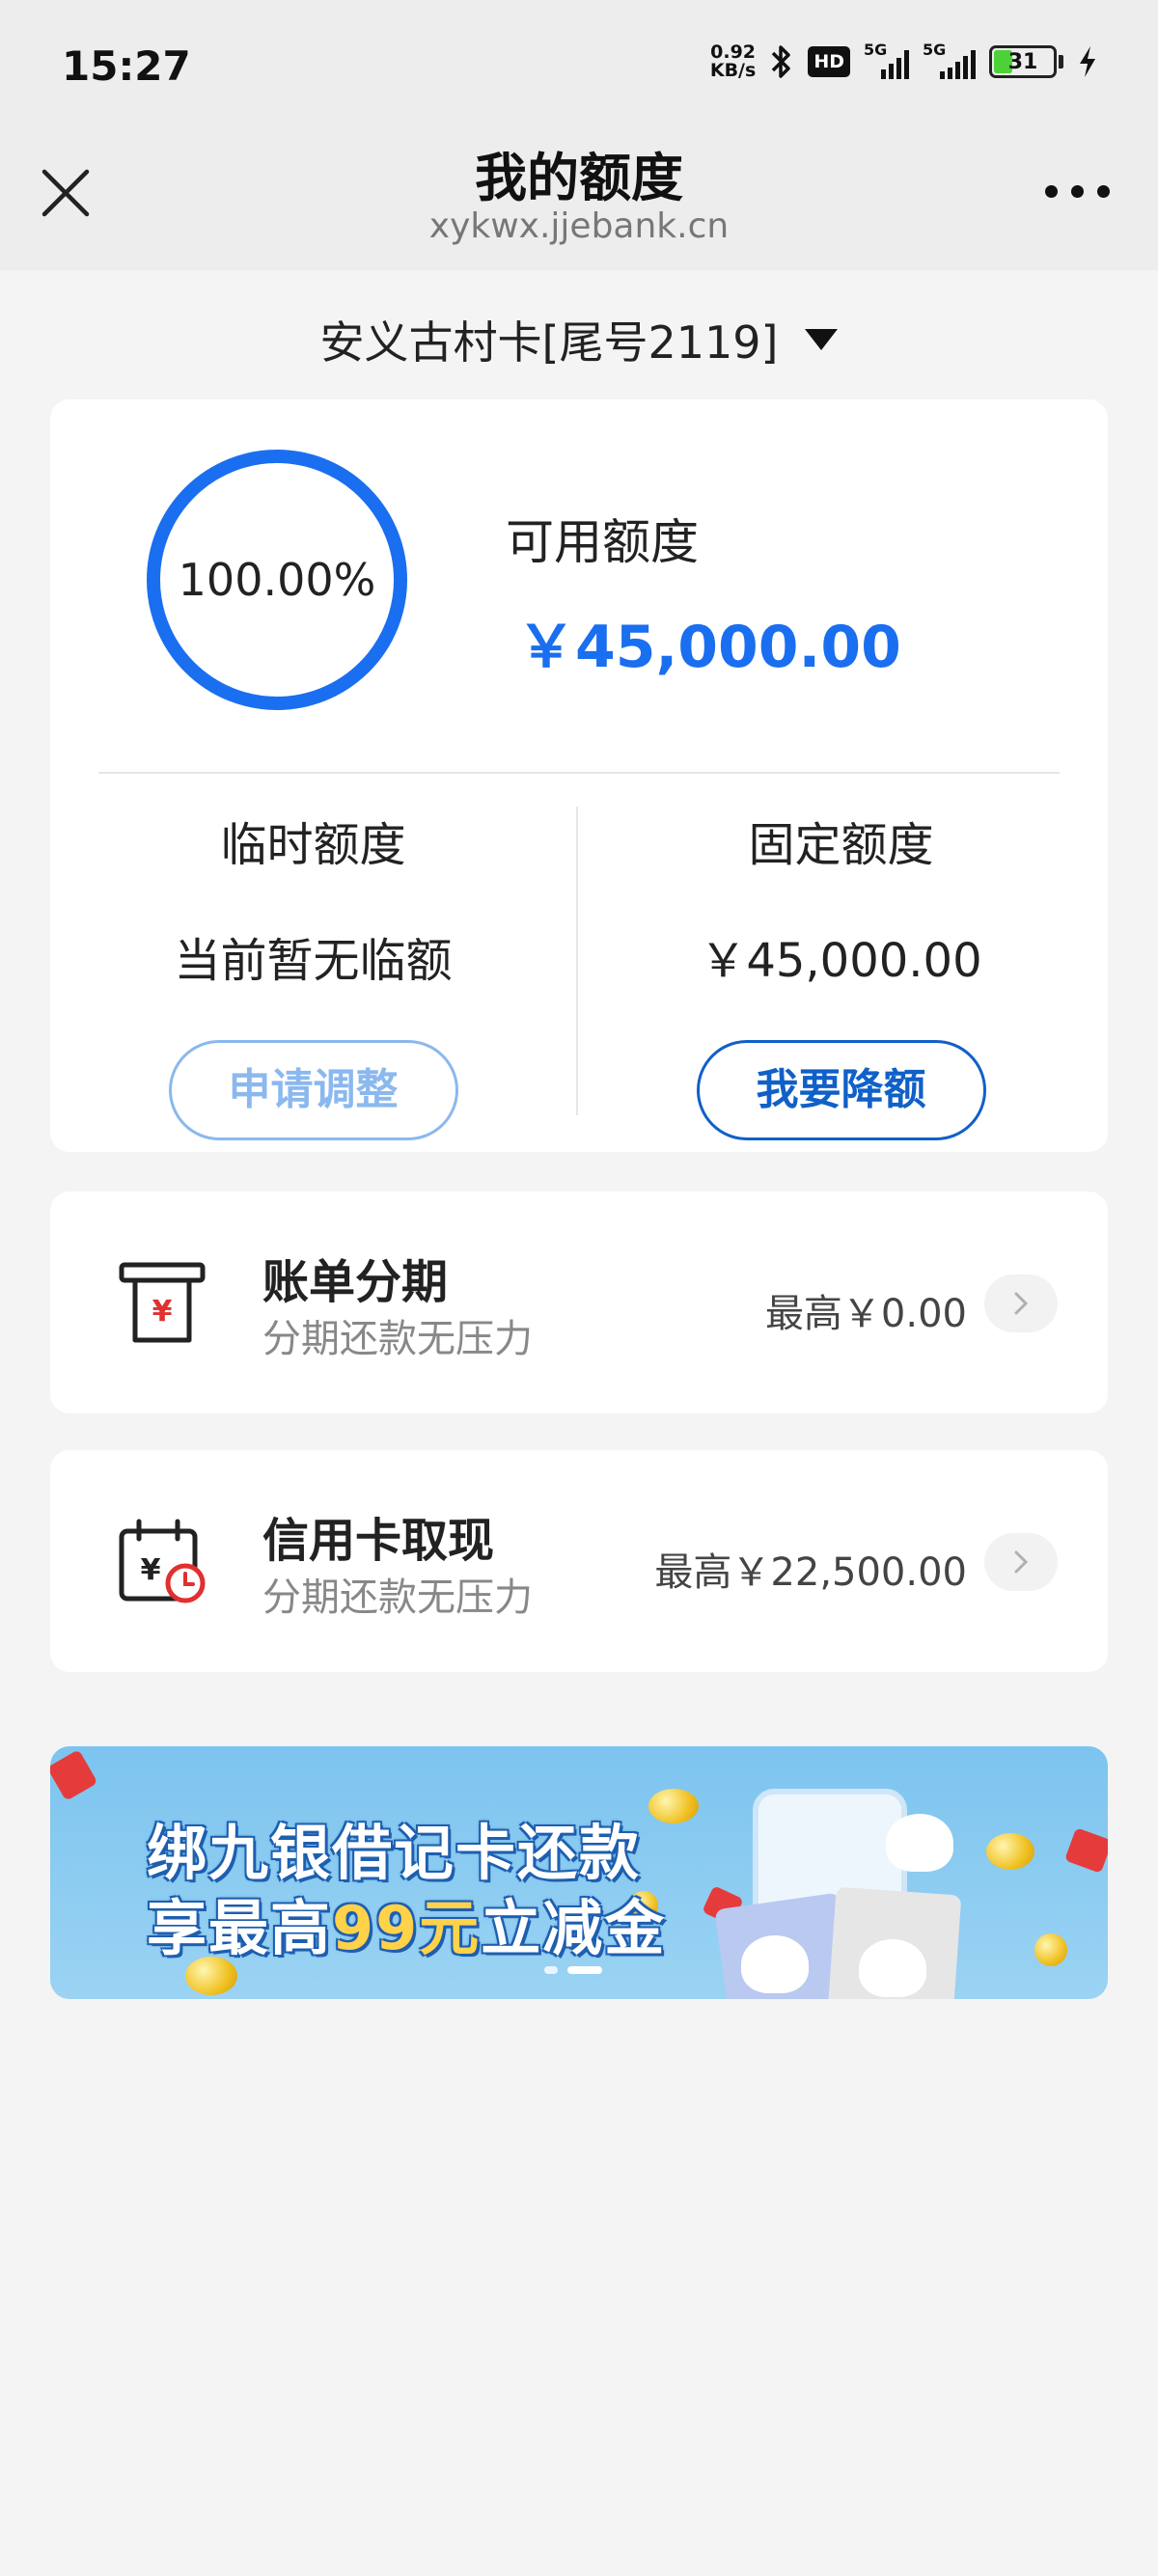 The height and width of the screenshot is (2576, 1158). Describe the element at coordinates (841, 1090) in the screenshot. I see `reduce-limit-button: 我要降额` at that location.